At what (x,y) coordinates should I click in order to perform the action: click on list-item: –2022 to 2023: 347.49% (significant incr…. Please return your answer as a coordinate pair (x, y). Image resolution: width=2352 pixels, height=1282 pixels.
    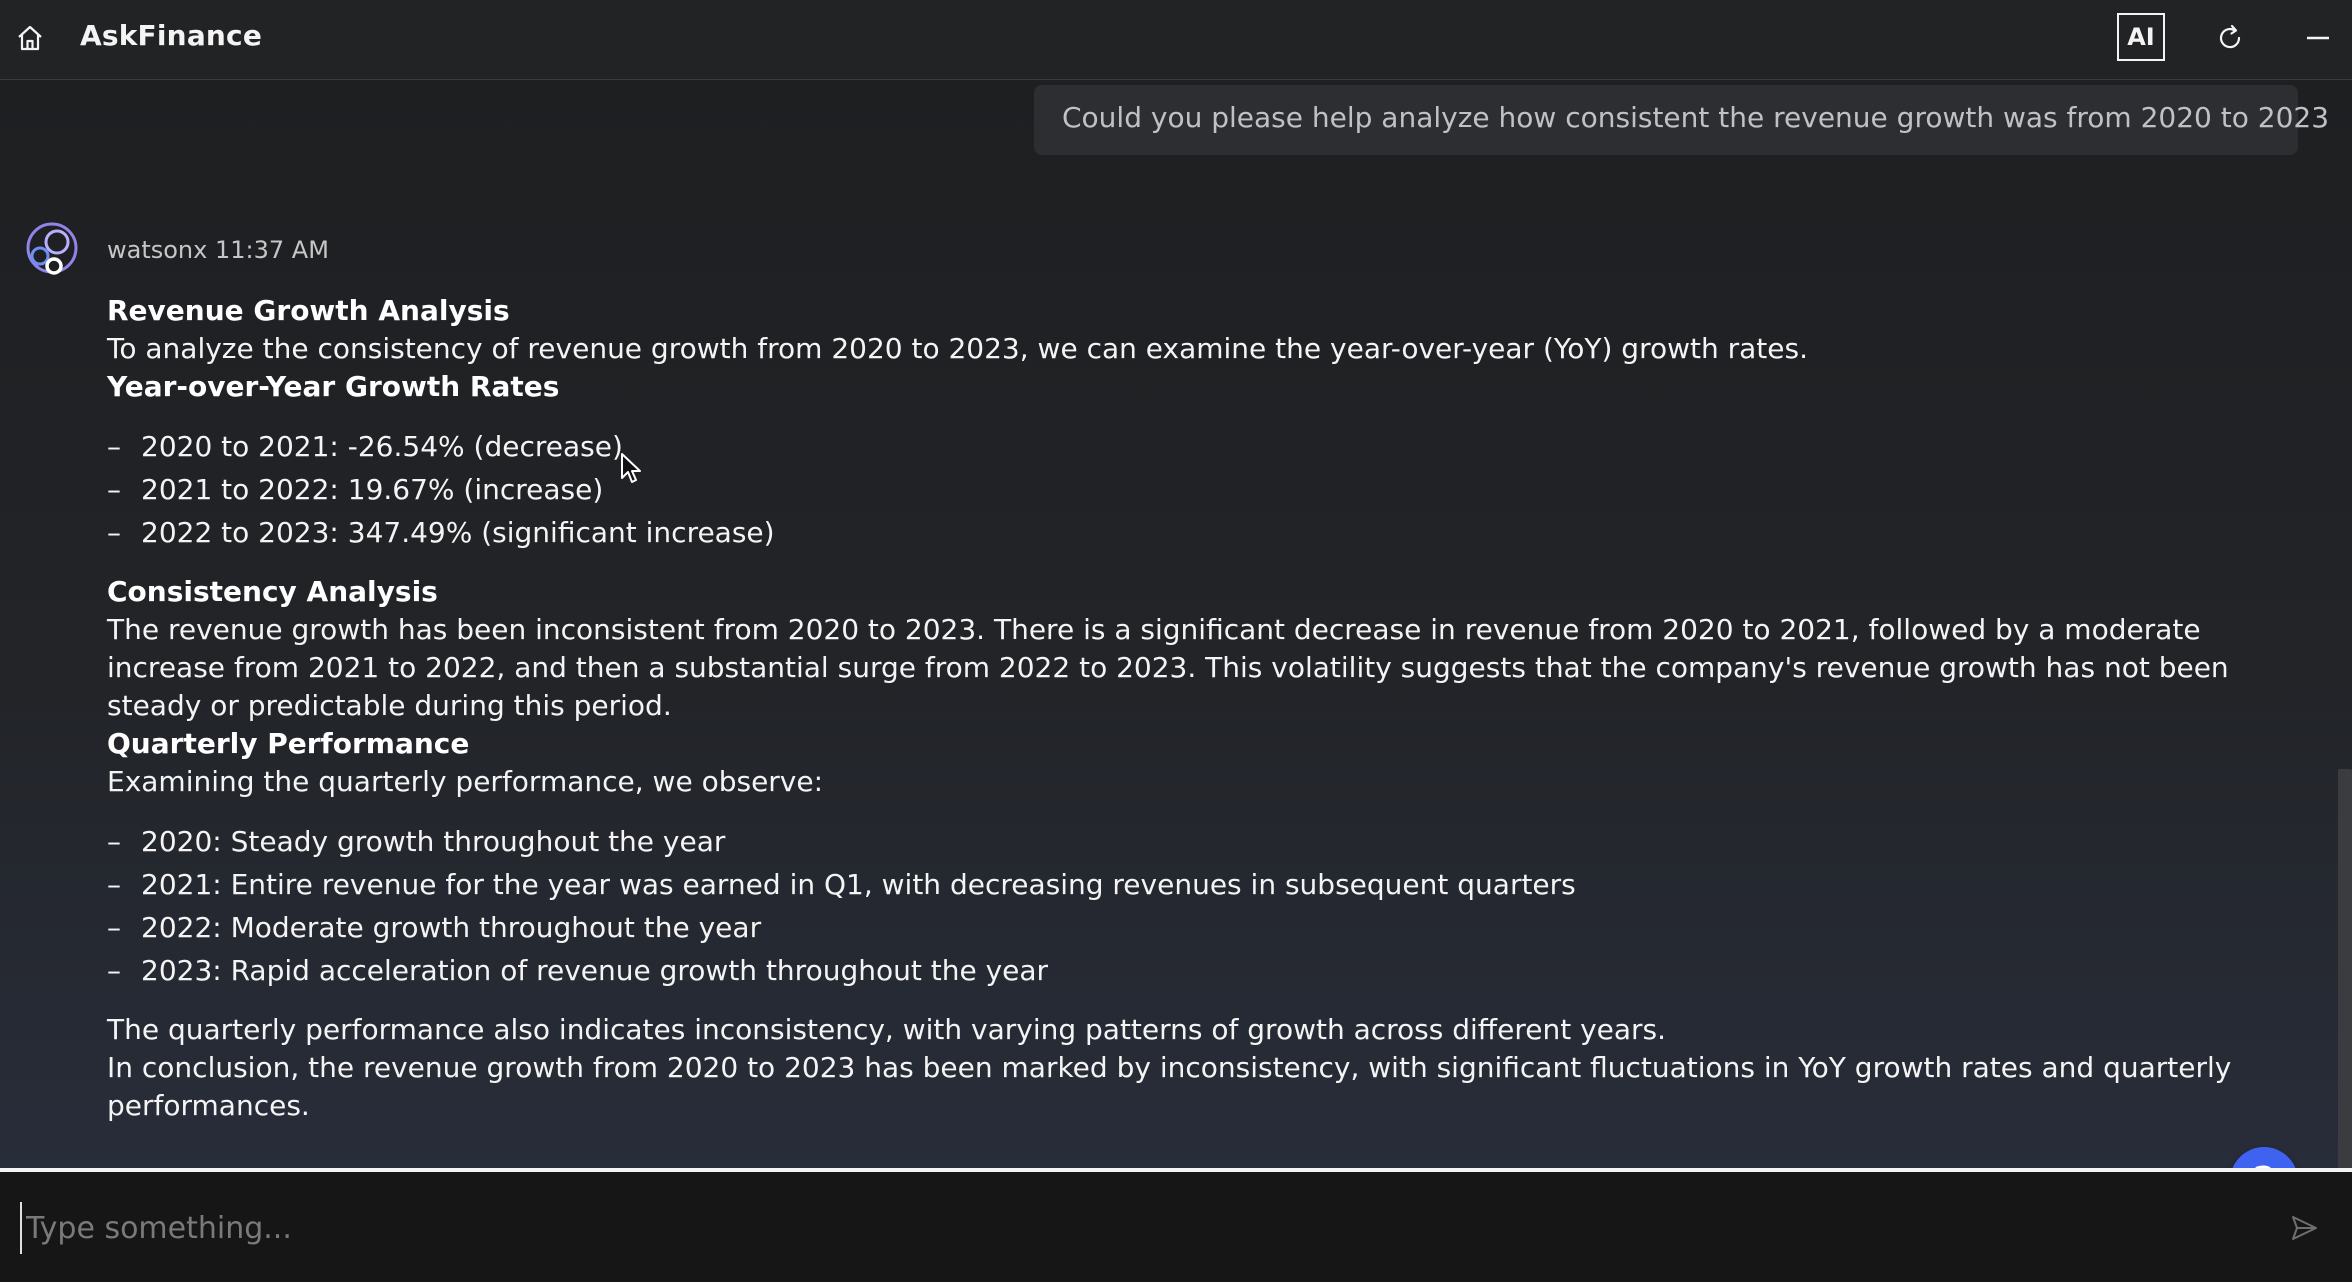
    Looking at the image, I should click on (1207, 532).